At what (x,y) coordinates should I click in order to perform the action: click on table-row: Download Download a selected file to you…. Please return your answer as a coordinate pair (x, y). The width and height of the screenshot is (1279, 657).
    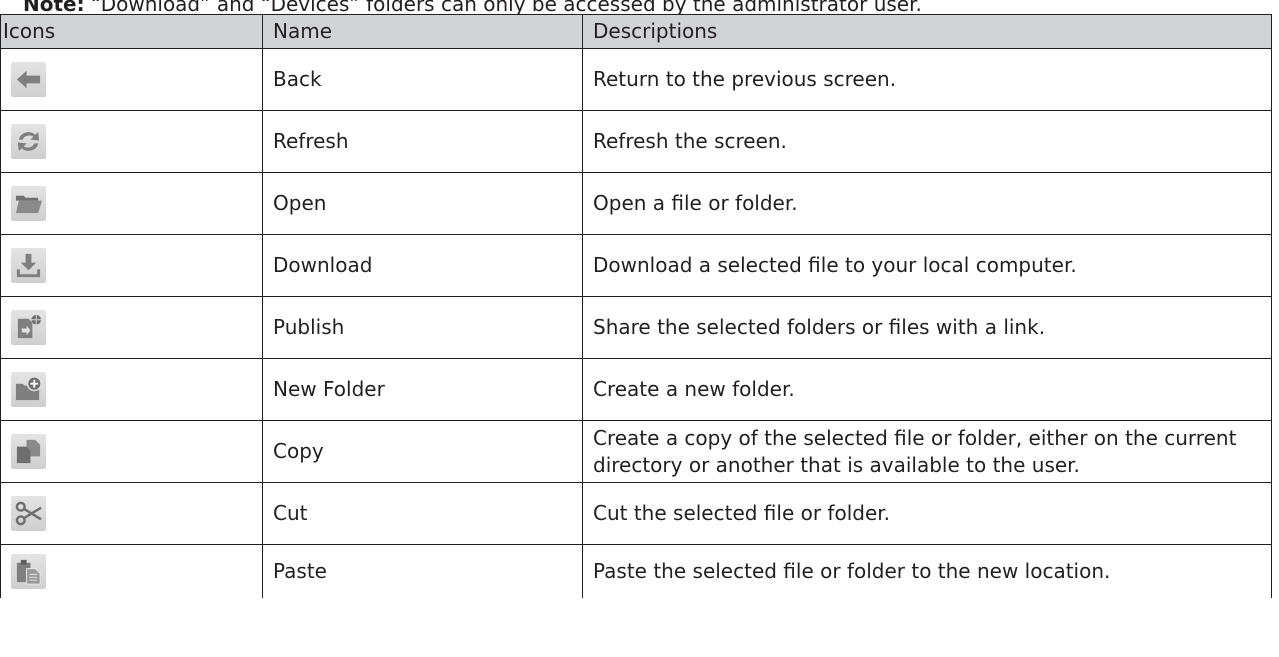
    Looking at the image, I should click on (636, 265).